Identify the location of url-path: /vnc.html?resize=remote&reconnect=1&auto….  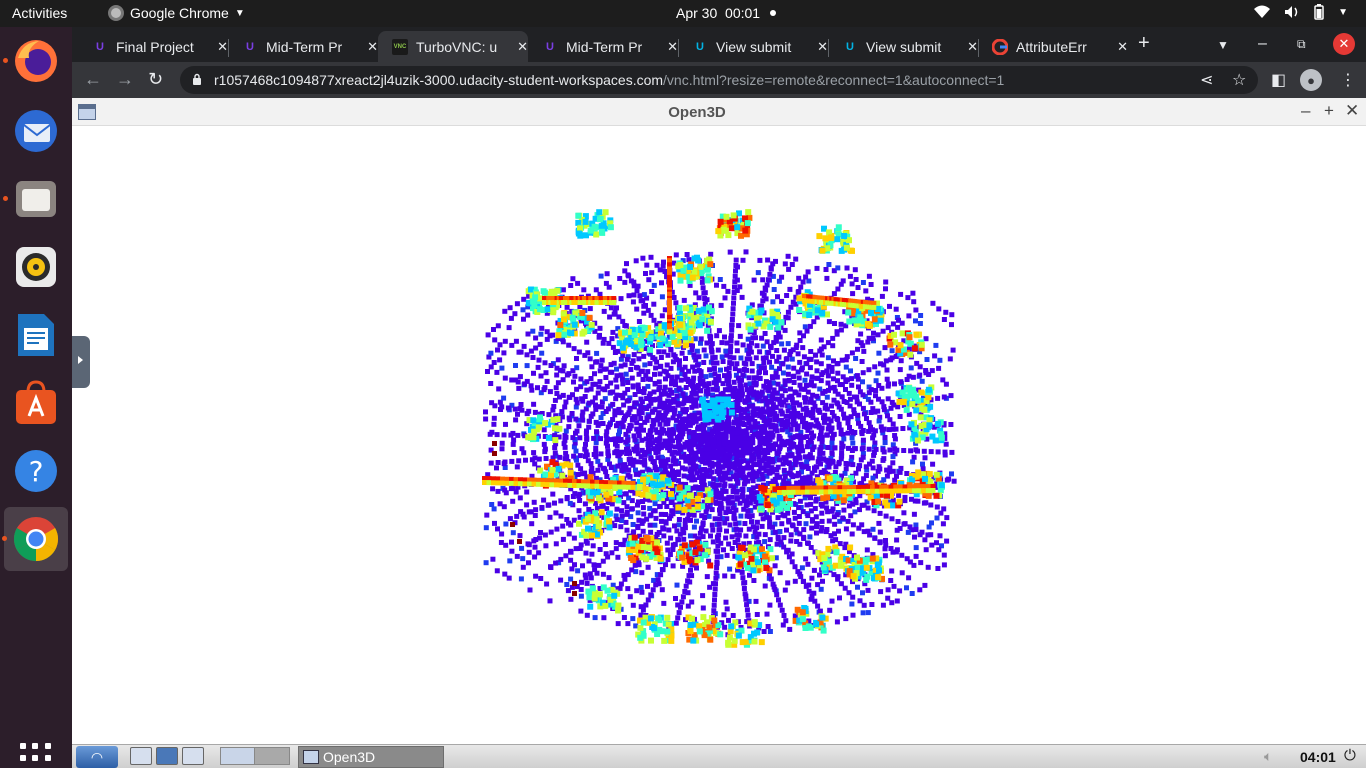
(834, 80).